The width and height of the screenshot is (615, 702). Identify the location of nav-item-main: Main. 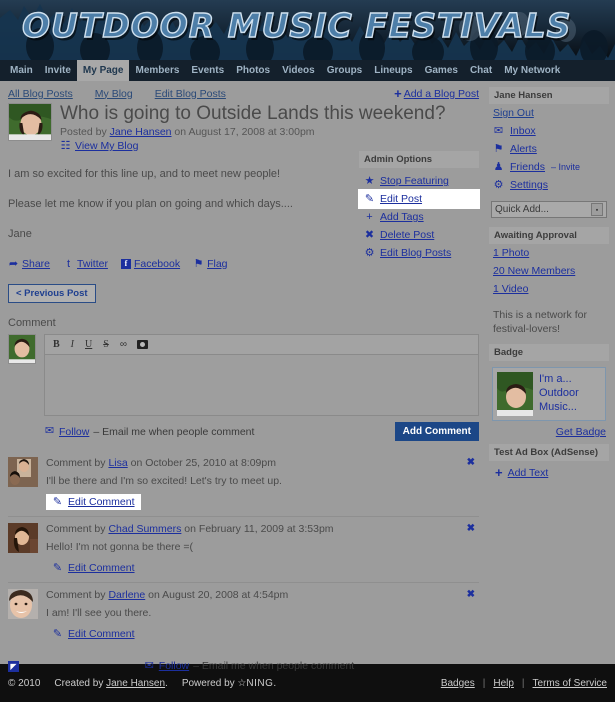
(21, 70).